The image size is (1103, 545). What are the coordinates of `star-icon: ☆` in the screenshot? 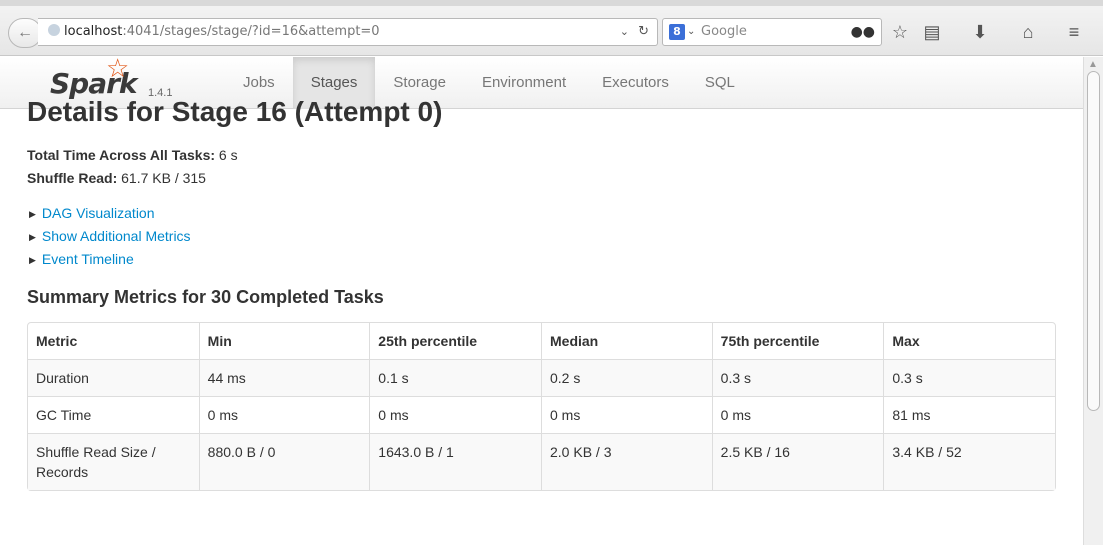 It's located at (900, 32).